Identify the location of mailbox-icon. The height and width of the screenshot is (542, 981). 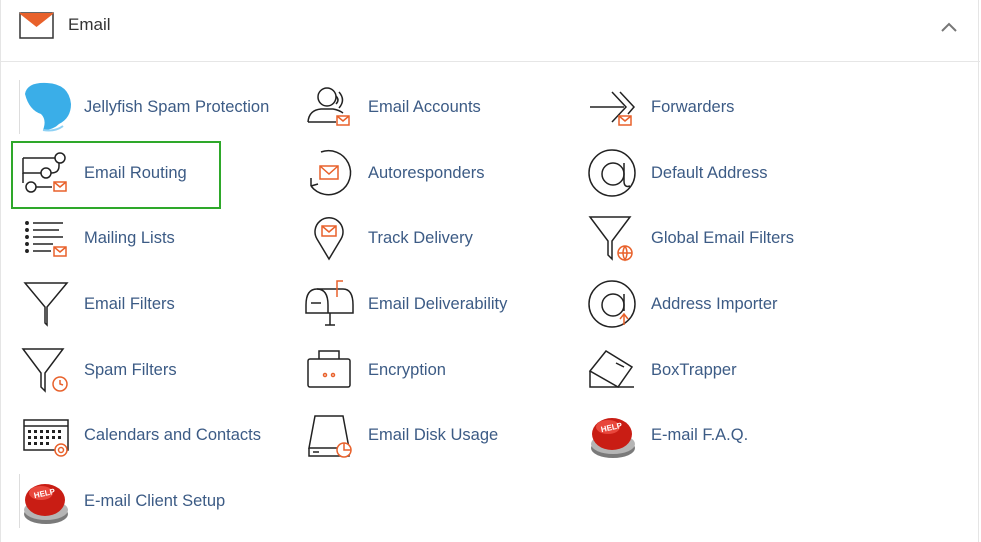
(330, 304).